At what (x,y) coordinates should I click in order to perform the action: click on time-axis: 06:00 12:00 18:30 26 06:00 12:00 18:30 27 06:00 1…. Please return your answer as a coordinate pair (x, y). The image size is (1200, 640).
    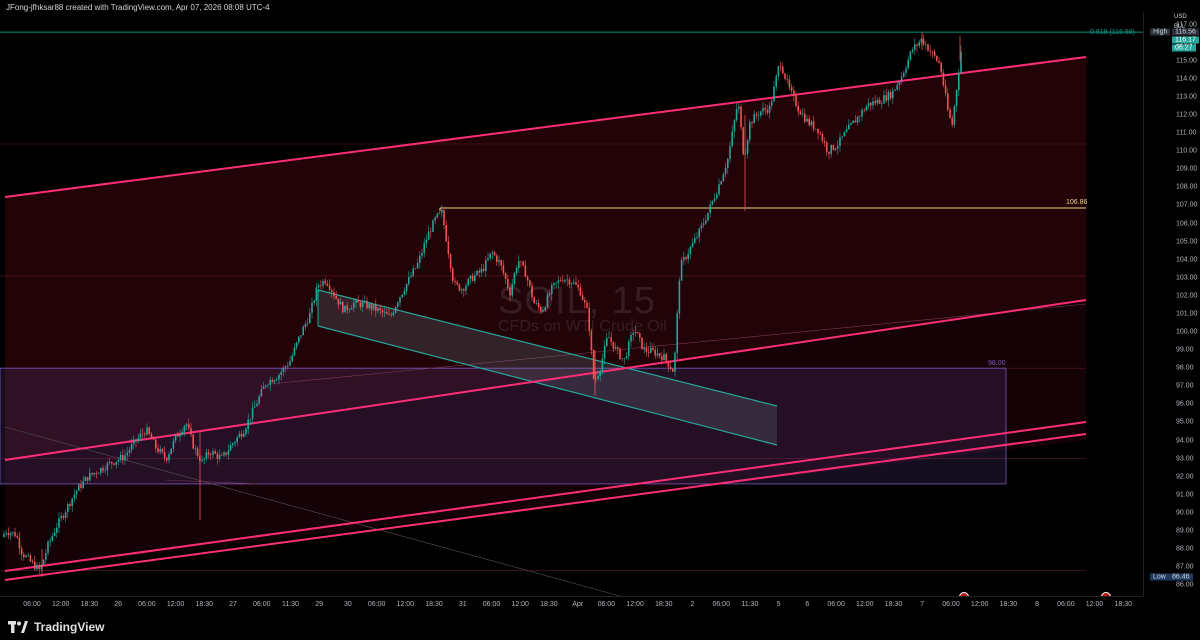
    Looking at the image, I should click on (571, 605).